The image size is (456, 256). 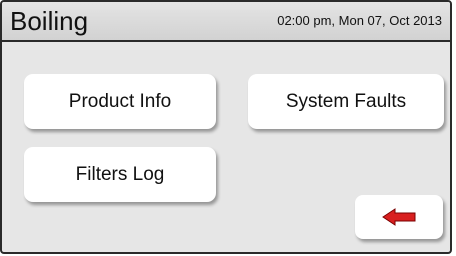 I want to click on system-faults-label: System Faults, so click(x=346, y=101).